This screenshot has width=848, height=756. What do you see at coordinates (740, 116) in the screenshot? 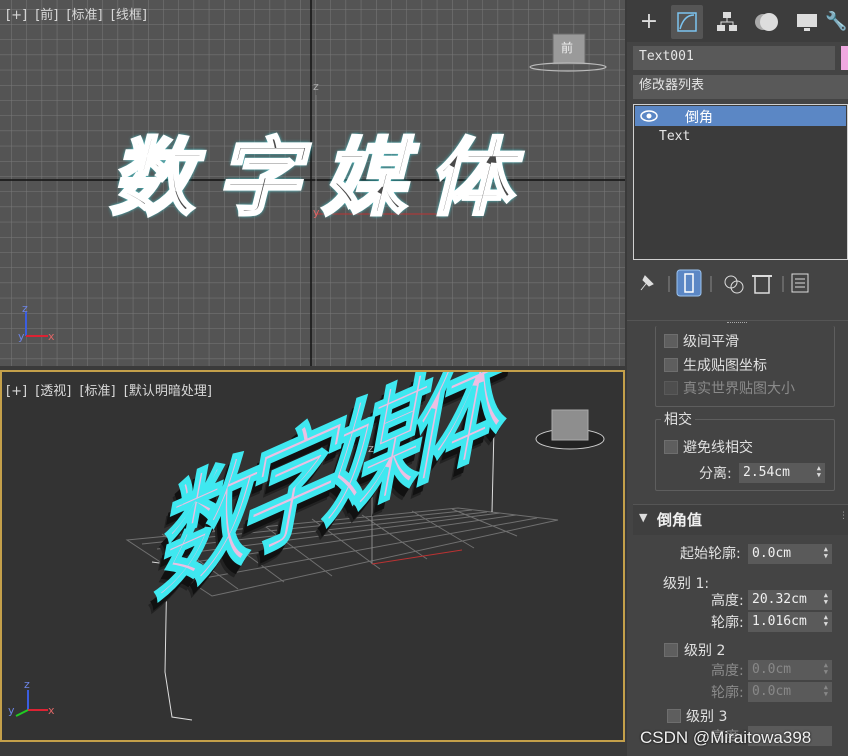
I see `stack-item-bevel: 倒角` at bounding box center [740, 116].